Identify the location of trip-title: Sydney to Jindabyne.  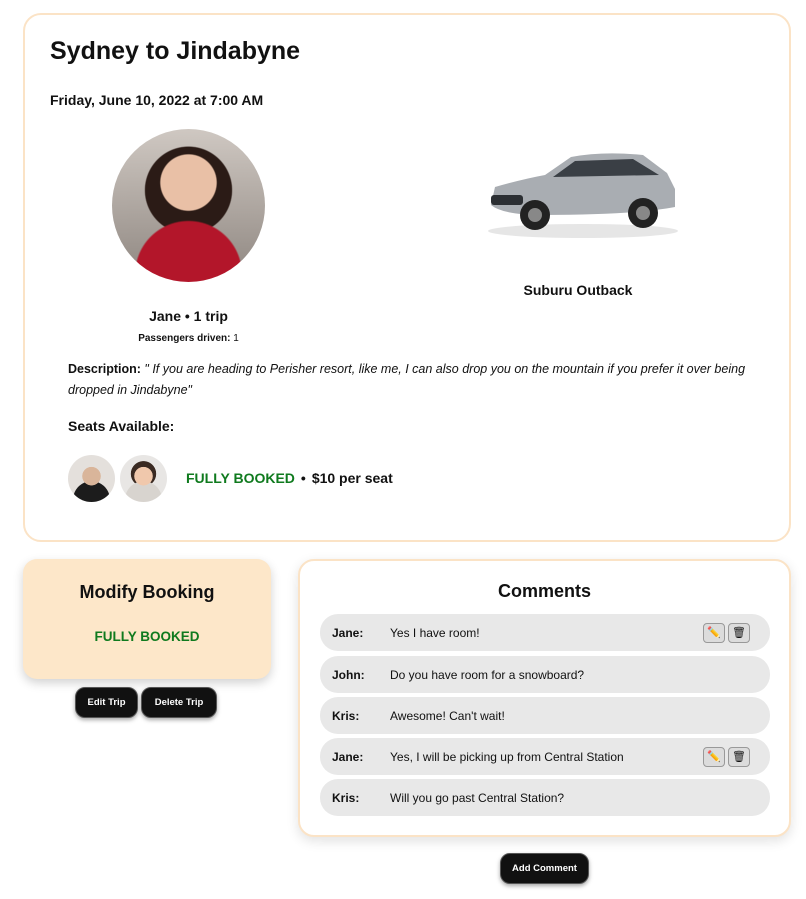
(175, 51).